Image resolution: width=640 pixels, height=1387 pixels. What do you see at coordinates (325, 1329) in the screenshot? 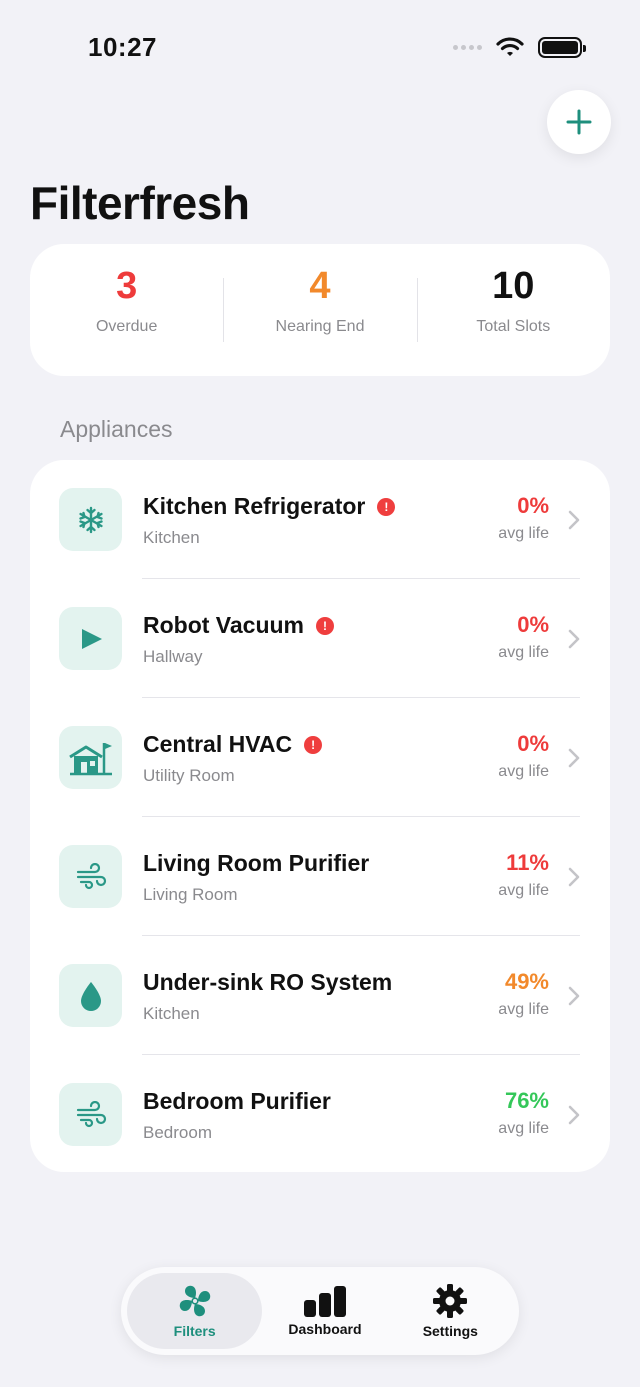
I see `tab-label: Dashboard` at bounding box center [325, 1329].